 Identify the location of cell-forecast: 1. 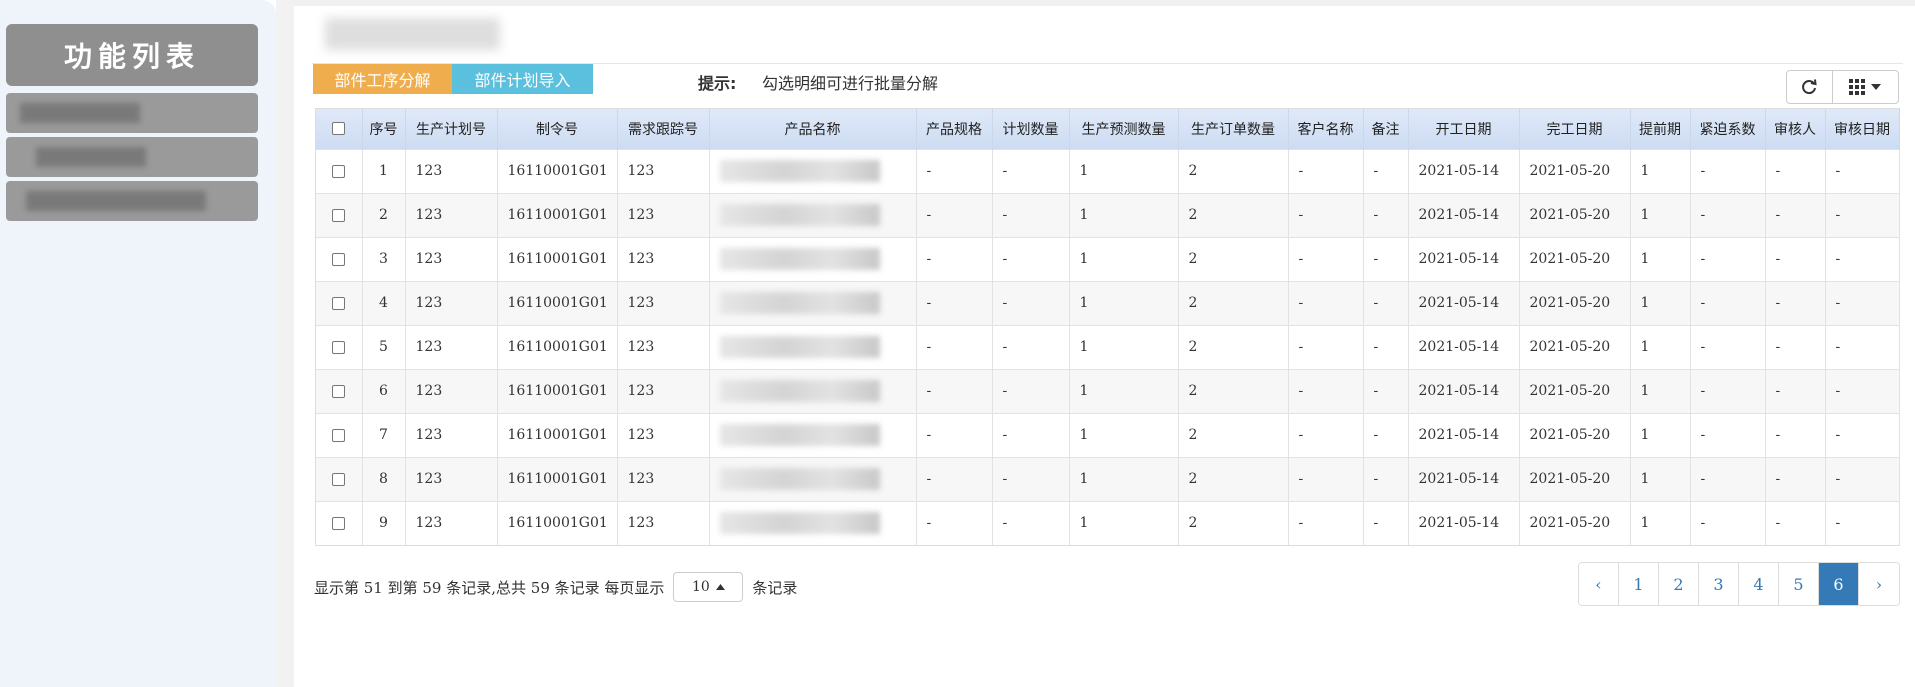
(1124, 214).